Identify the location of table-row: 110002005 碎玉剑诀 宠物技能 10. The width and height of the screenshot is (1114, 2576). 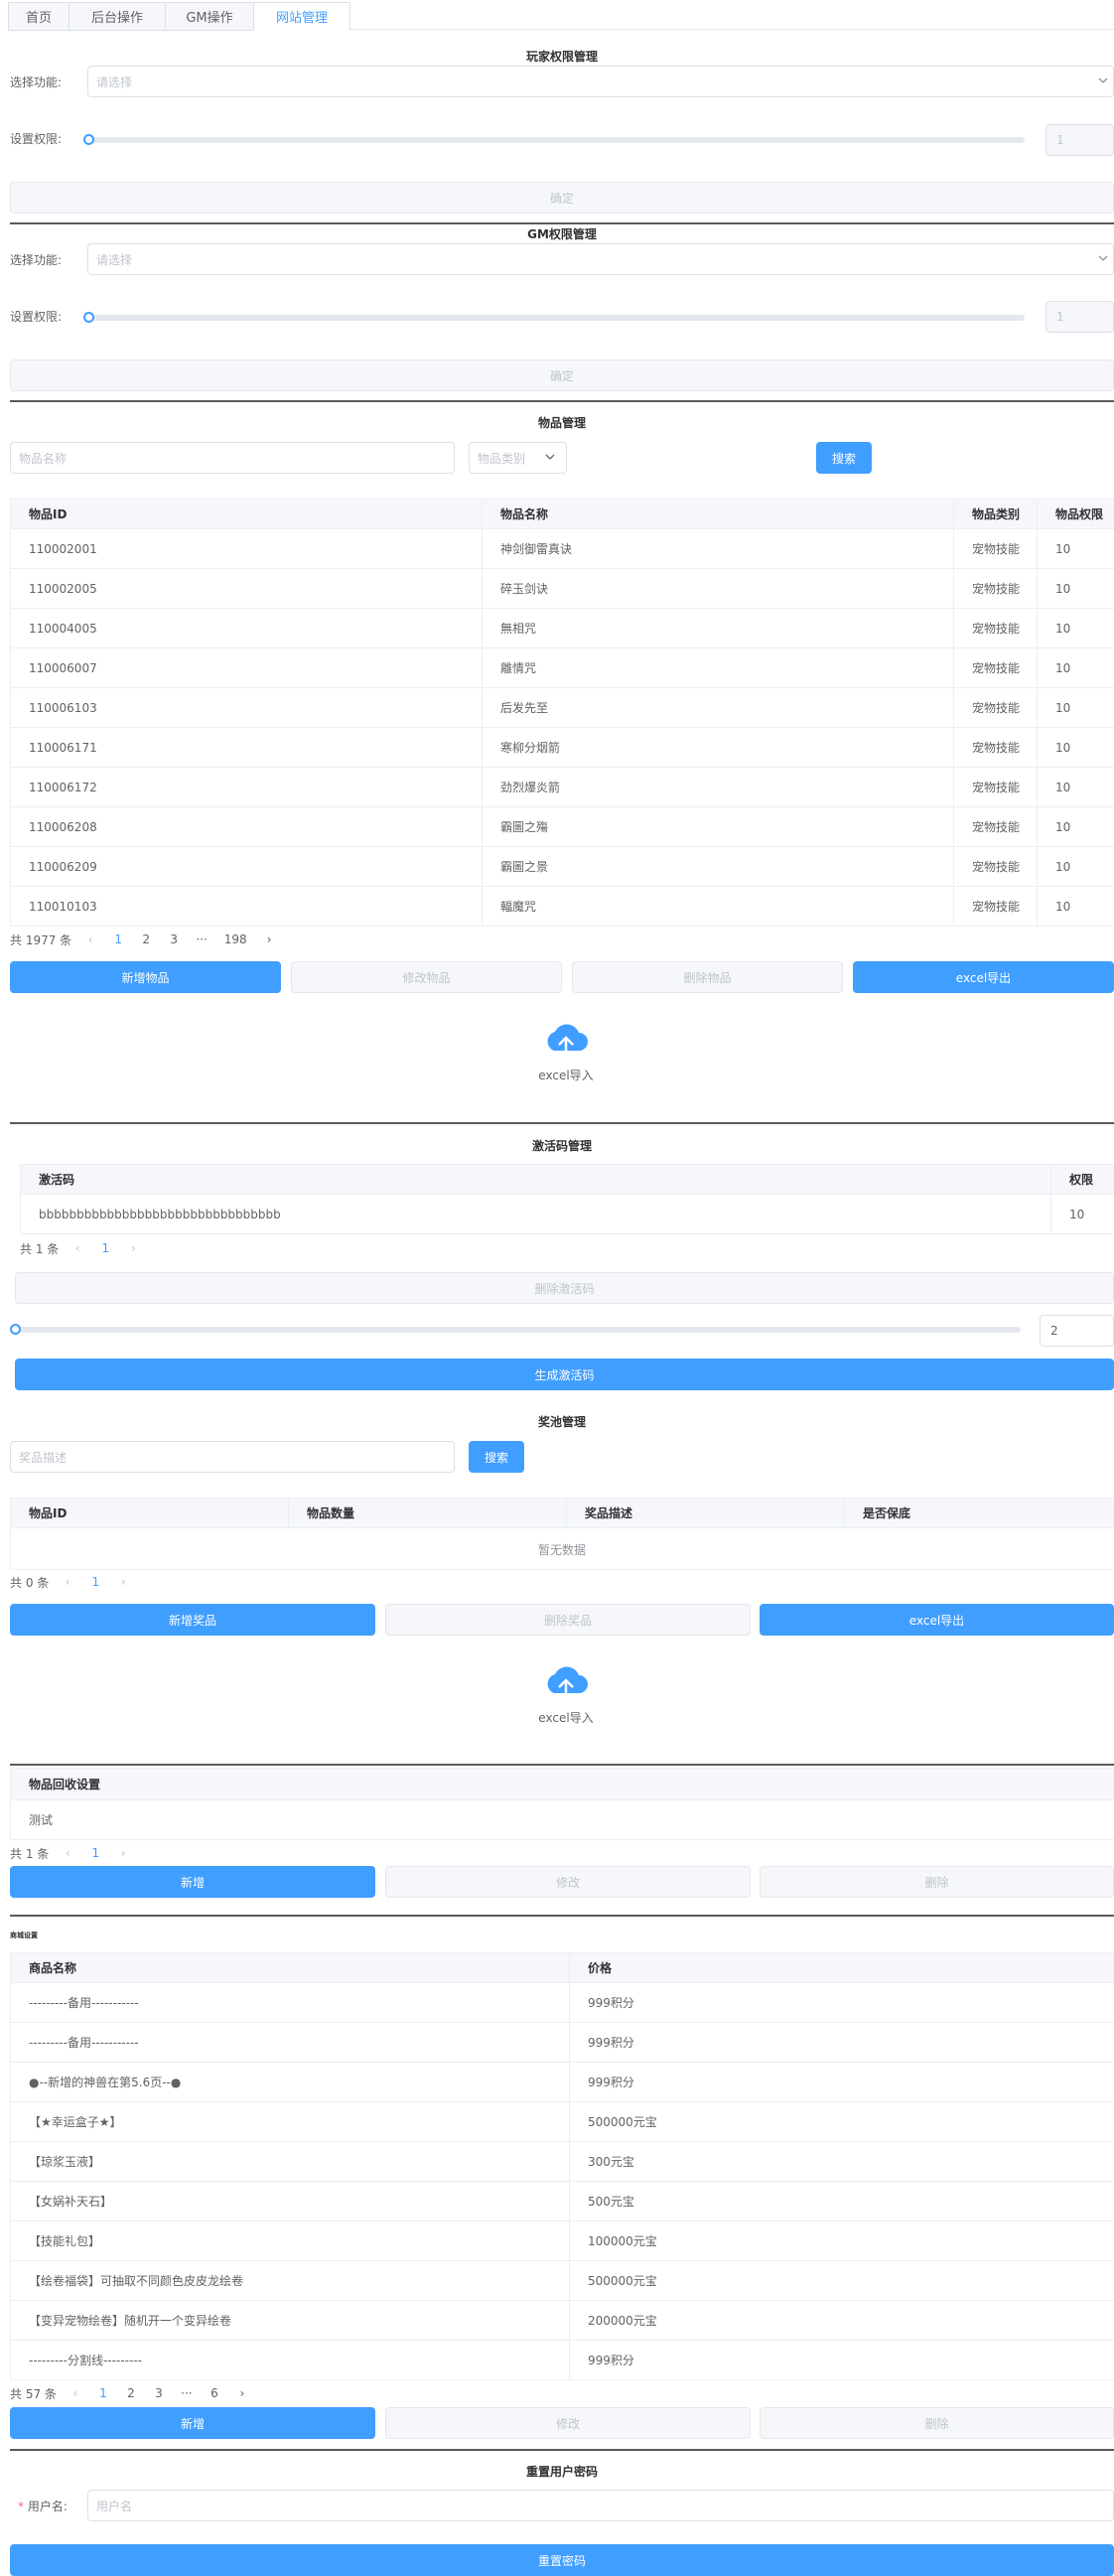
(562, 589).